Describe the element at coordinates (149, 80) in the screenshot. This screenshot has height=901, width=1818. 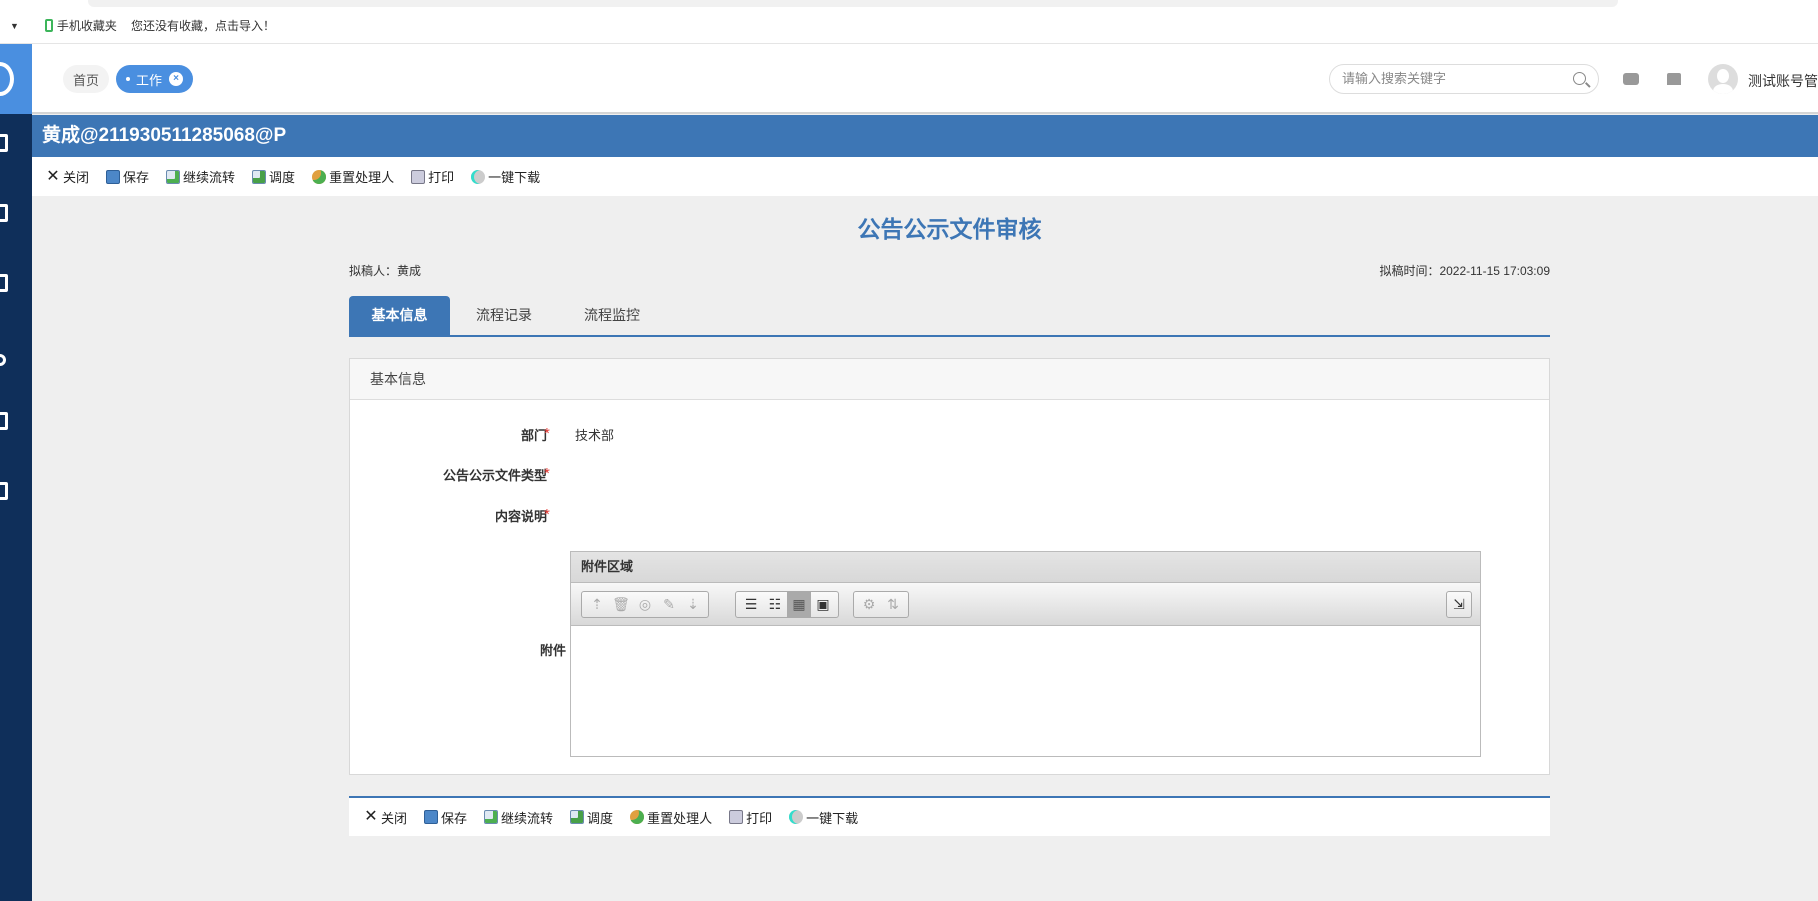
I see `tab-work-label: 工作` at that location.